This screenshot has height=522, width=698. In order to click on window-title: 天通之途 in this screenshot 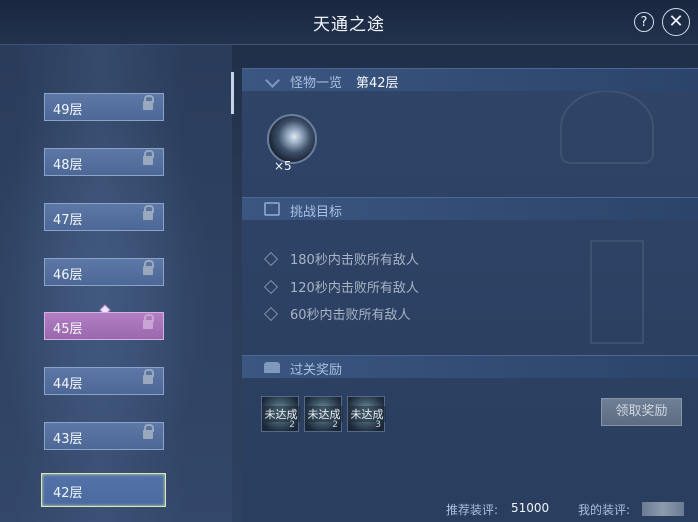, I will do `click(349, 25)`.